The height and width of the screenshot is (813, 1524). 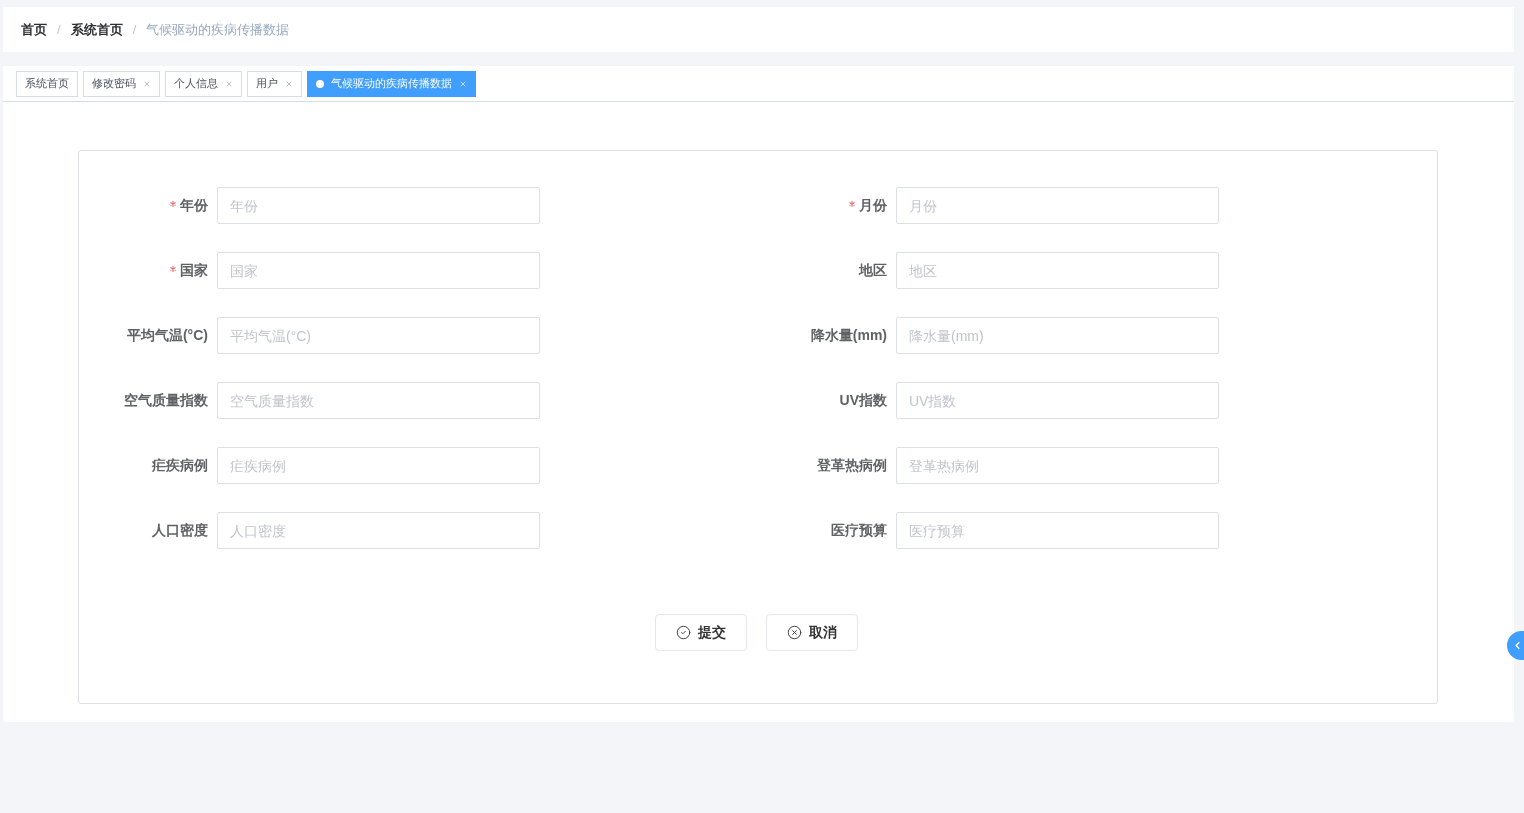 I want to click on input-field: 登革热病例, so click(x=1057, y=465).